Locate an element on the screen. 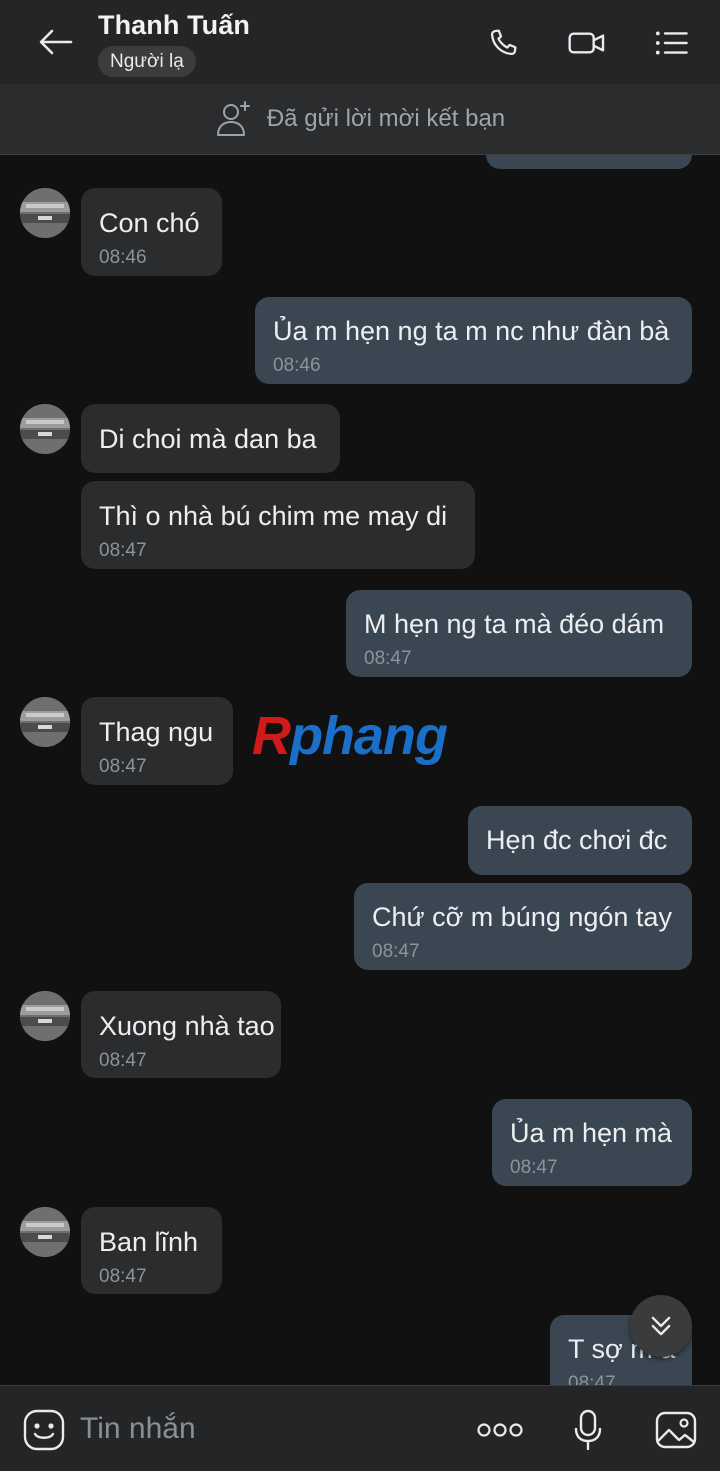 Image resolution: width=720 pixels, height=1471 pixels. double-chevron-down-icon is located at coordinates (661, 1326).